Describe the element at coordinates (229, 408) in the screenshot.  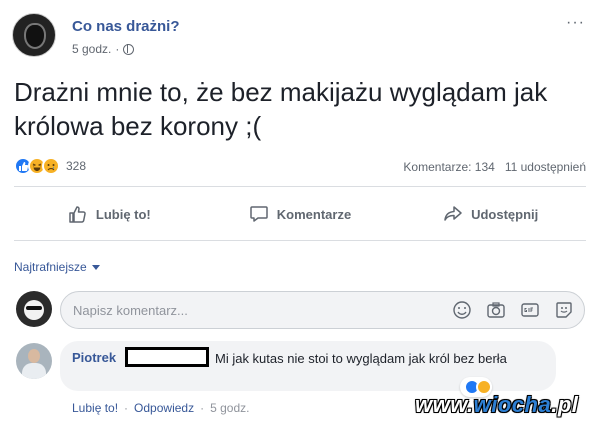
I see `comment-time: 5 godz.` at that location.